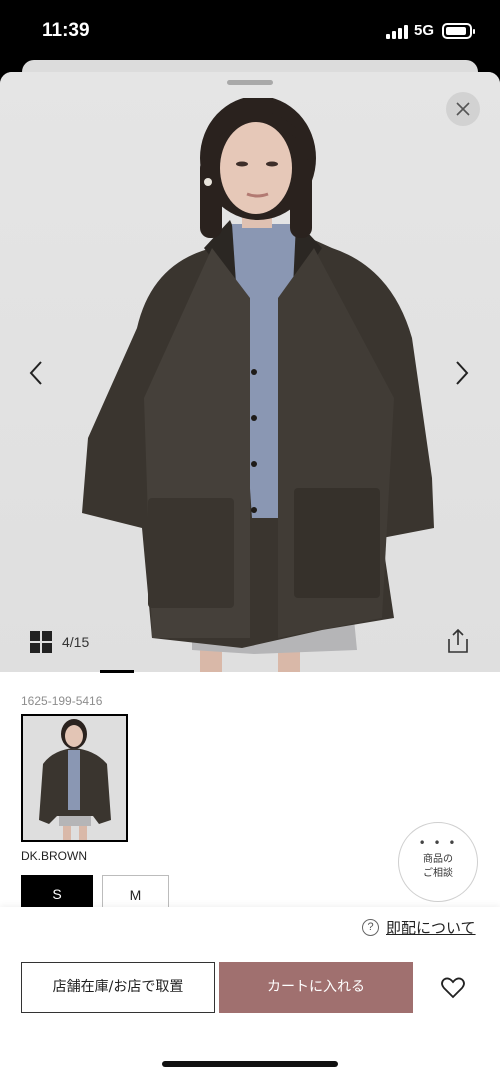  Describe the element at coordinates (41, 642) in the screenshot. I see `grid-view-icon` at that location.